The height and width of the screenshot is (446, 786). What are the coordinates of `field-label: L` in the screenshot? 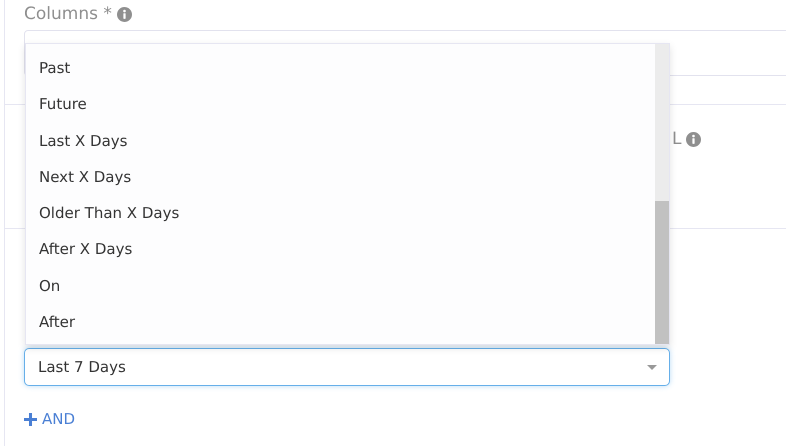 It's located at (677, 139).